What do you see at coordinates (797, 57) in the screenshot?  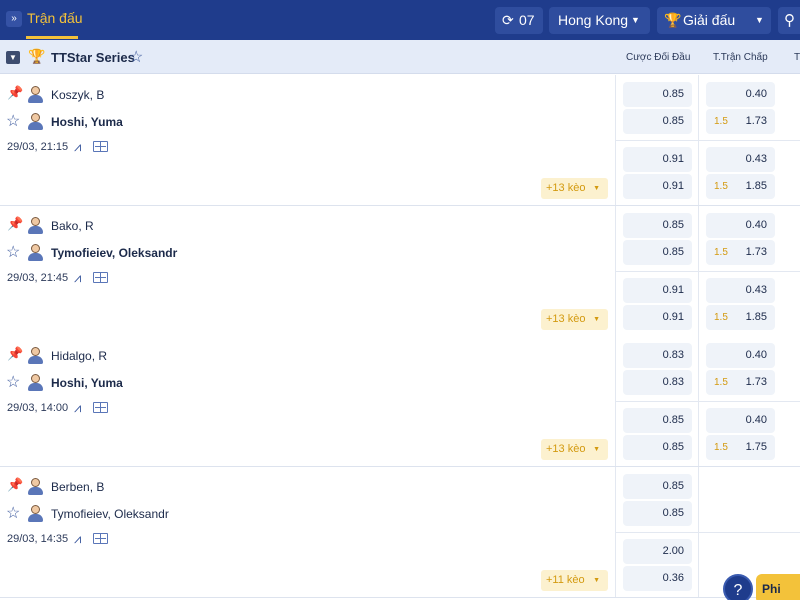 I see `column-header-third: T` at bounding box center [797, 57].